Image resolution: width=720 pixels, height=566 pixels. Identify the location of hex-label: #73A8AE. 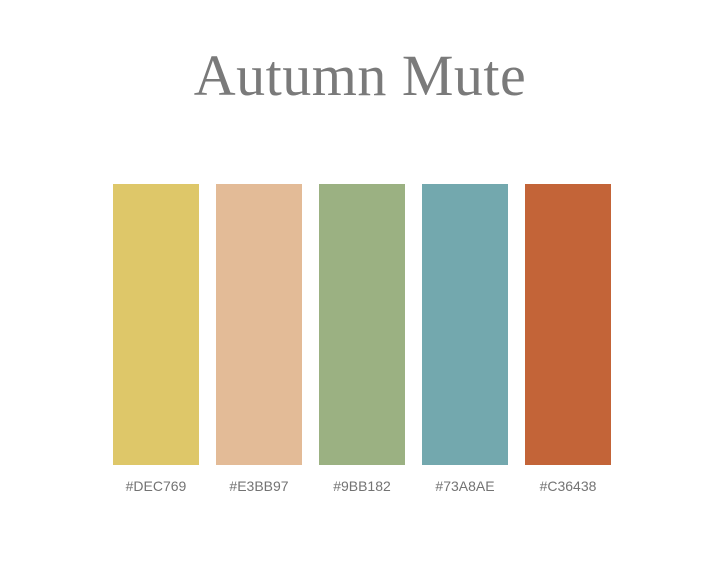
(465, 486).